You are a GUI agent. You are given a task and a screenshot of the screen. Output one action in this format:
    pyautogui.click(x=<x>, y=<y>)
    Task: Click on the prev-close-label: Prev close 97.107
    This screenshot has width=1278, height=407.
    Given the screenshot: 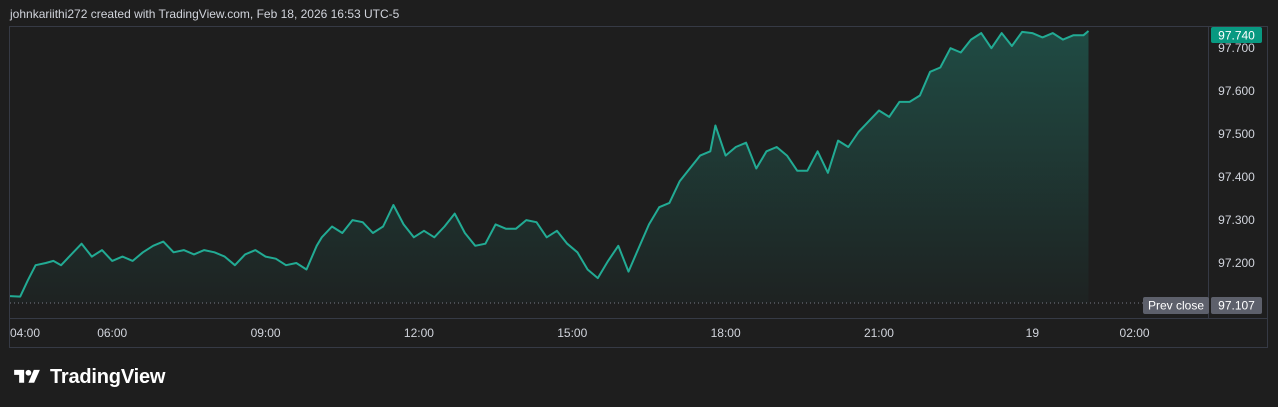 What is the action you would take?
    pyautogui.click(x=1202, y=305)
    